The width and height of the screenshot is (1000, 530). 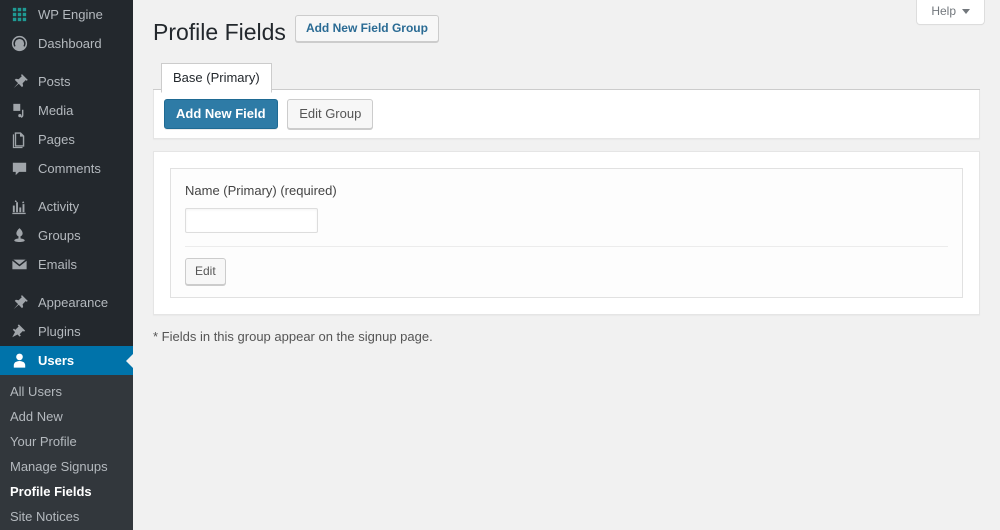 I want to click on profile-field-label: Name (Primary) (required), so click(x=261, y=190).